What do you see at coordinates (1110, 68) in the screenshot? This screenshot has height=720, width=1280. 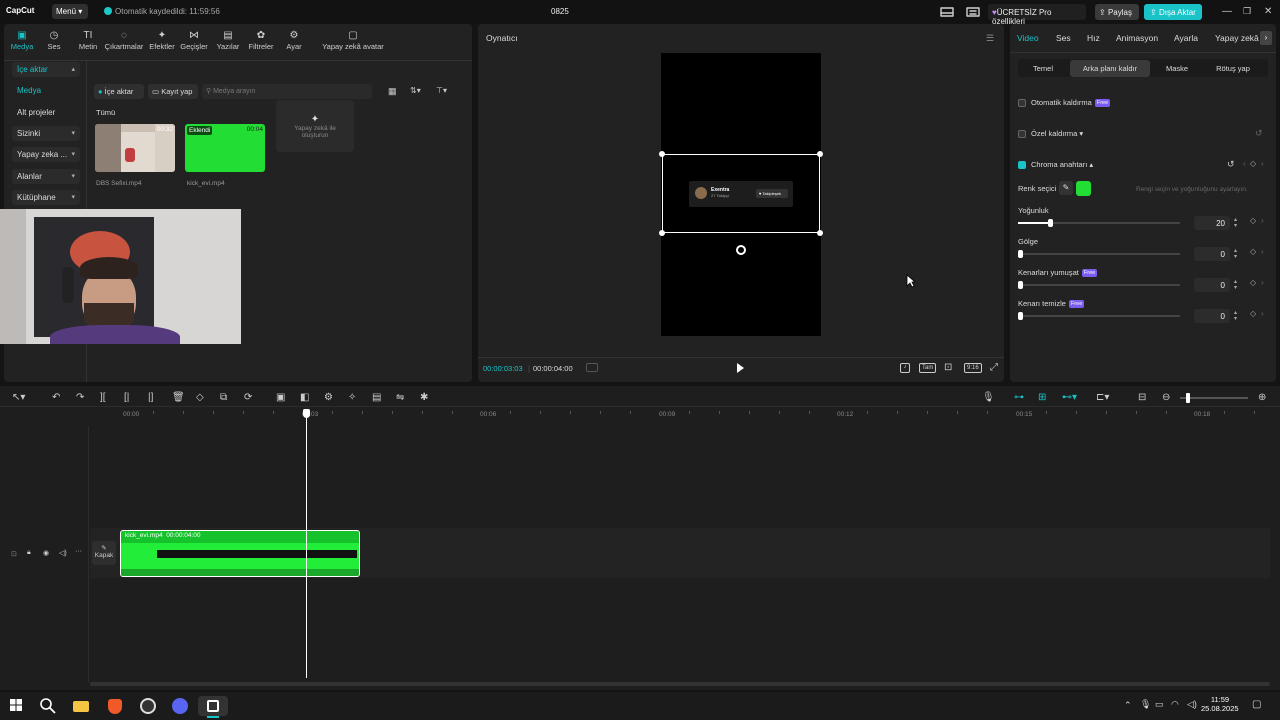 I see `subtab: Arka planı kaldır` at bounding box center [1110, 68].